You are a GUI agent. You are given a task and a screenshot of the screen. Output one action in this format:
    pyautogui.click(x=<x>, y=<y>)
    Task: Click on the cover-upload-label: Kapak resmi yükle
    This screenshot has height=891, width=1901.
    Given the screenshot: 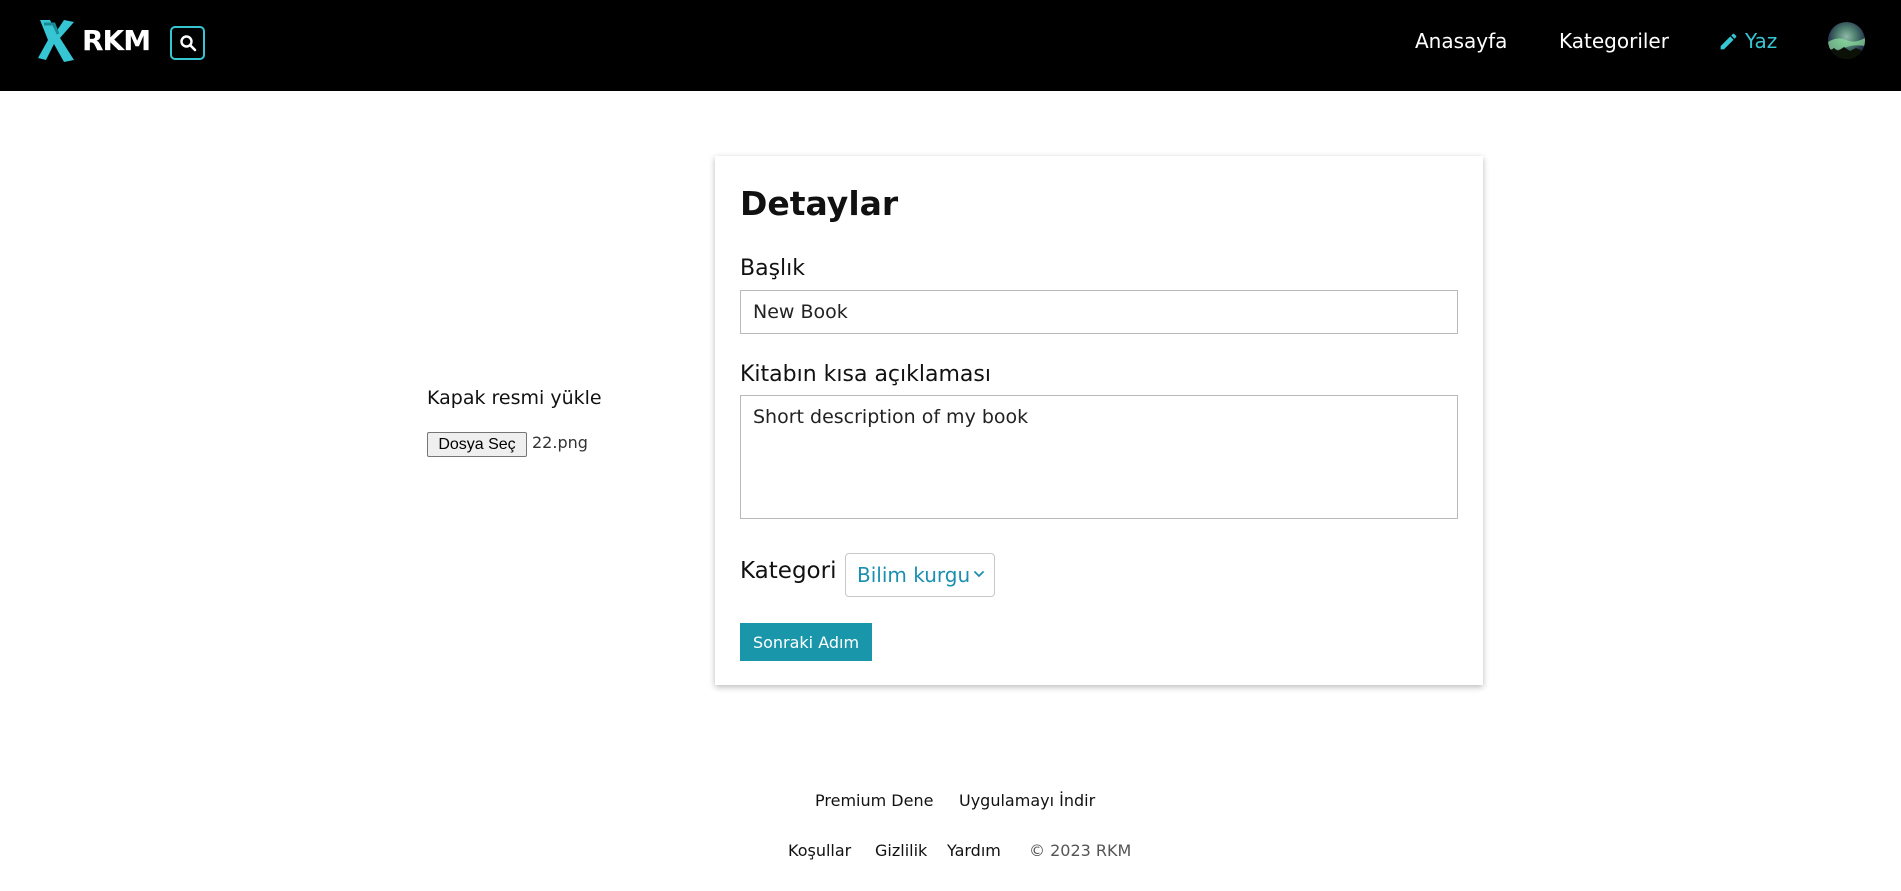 What is the action you would take?
    pyautogui.click(x=514, y=398)
    